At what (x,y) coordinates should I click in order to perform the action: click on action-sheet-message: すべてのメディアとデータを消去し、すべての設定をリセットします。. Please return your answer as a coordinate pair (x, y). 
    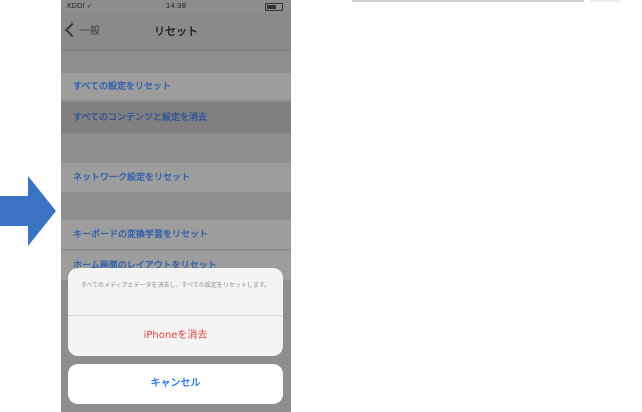
    Looking at the image, I should click on (175, 292).